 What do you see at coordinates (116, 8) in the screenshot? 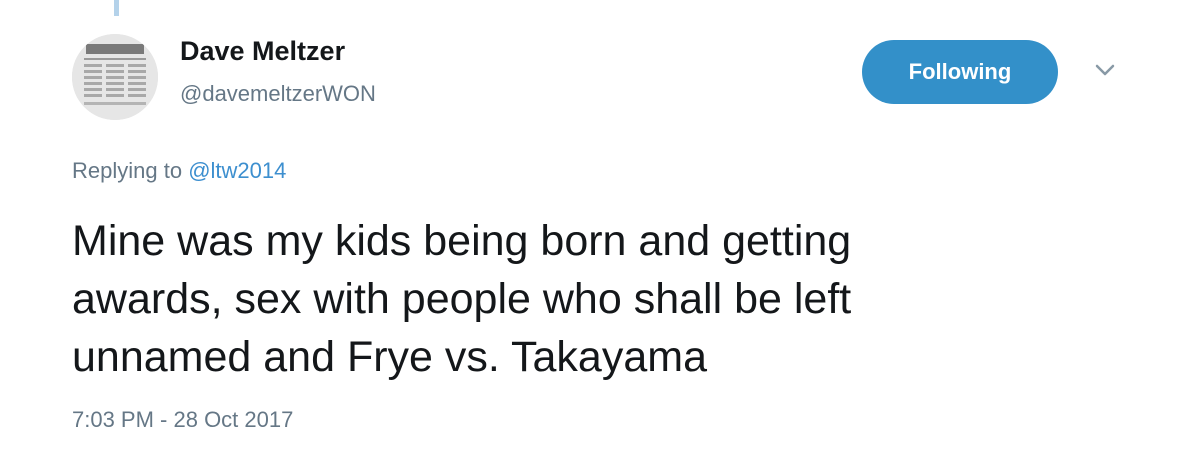
I see `thread-connector-line` at bounding box center [116, 8].